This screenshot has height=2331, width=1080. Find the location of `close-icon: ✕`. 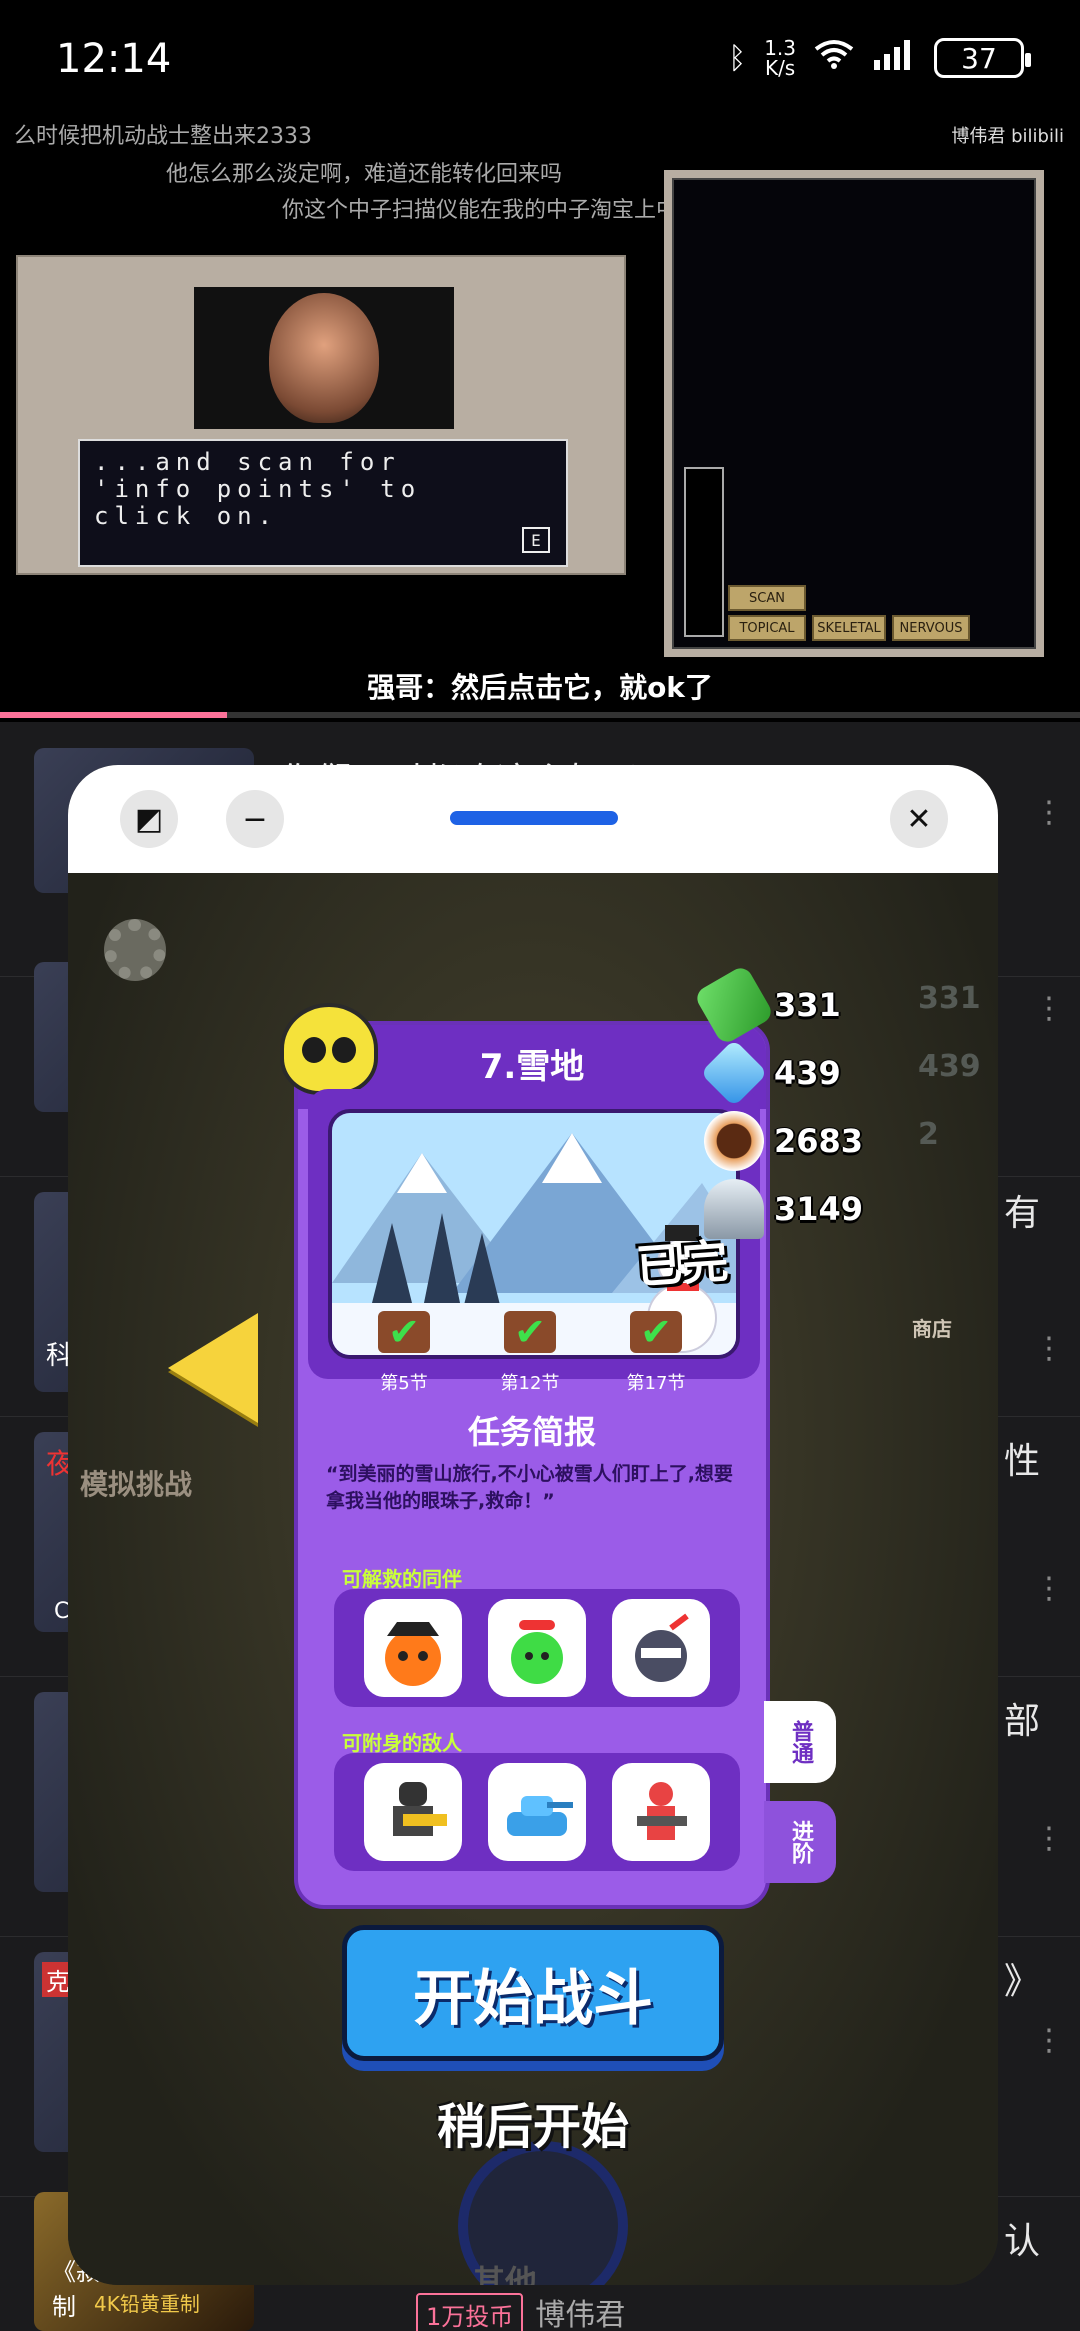

close-icon: ✕ is located at coordinates (919, 819).